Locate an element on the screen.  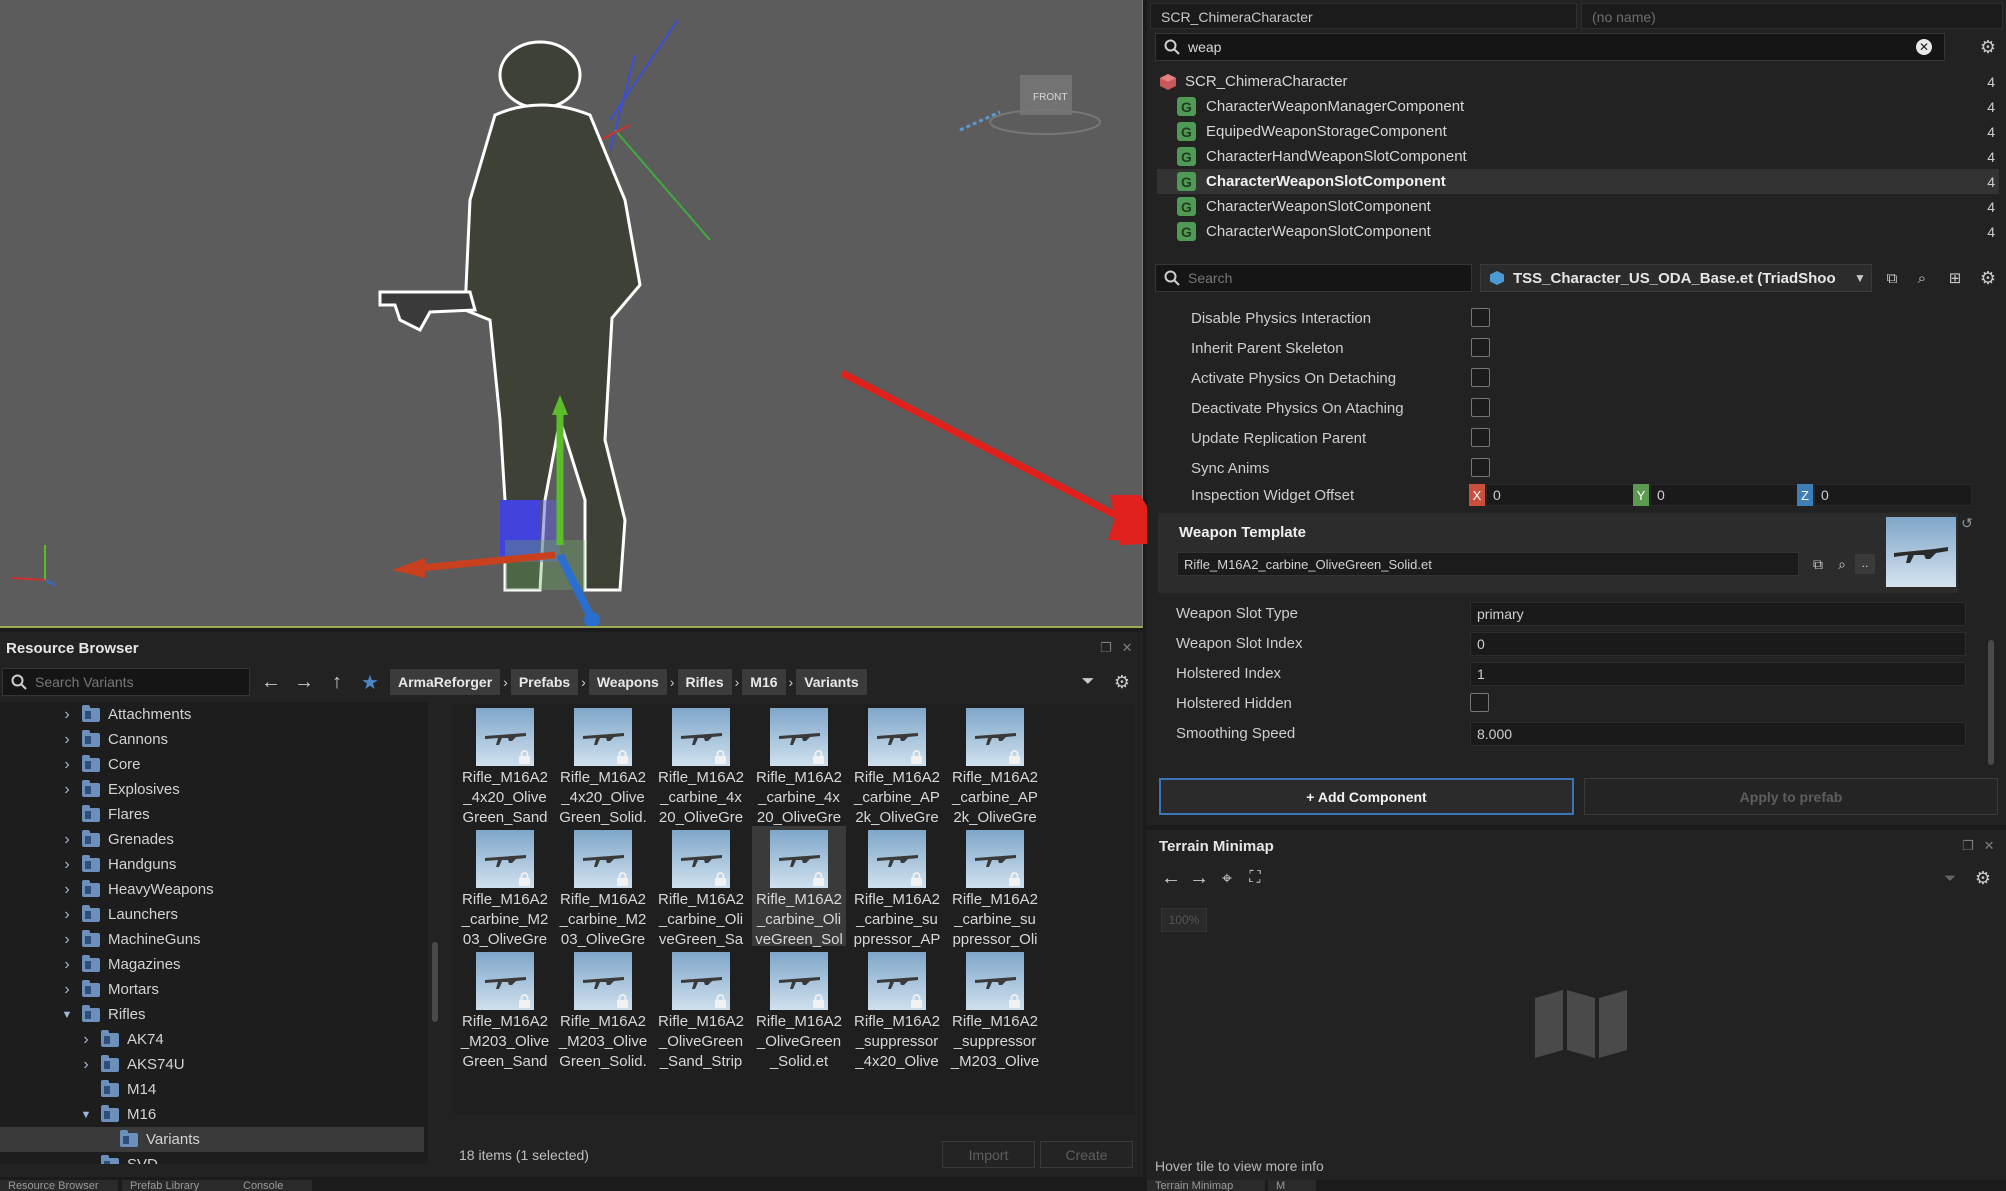
filter-icon: ⏷ is located at coordinates (1950, 878).